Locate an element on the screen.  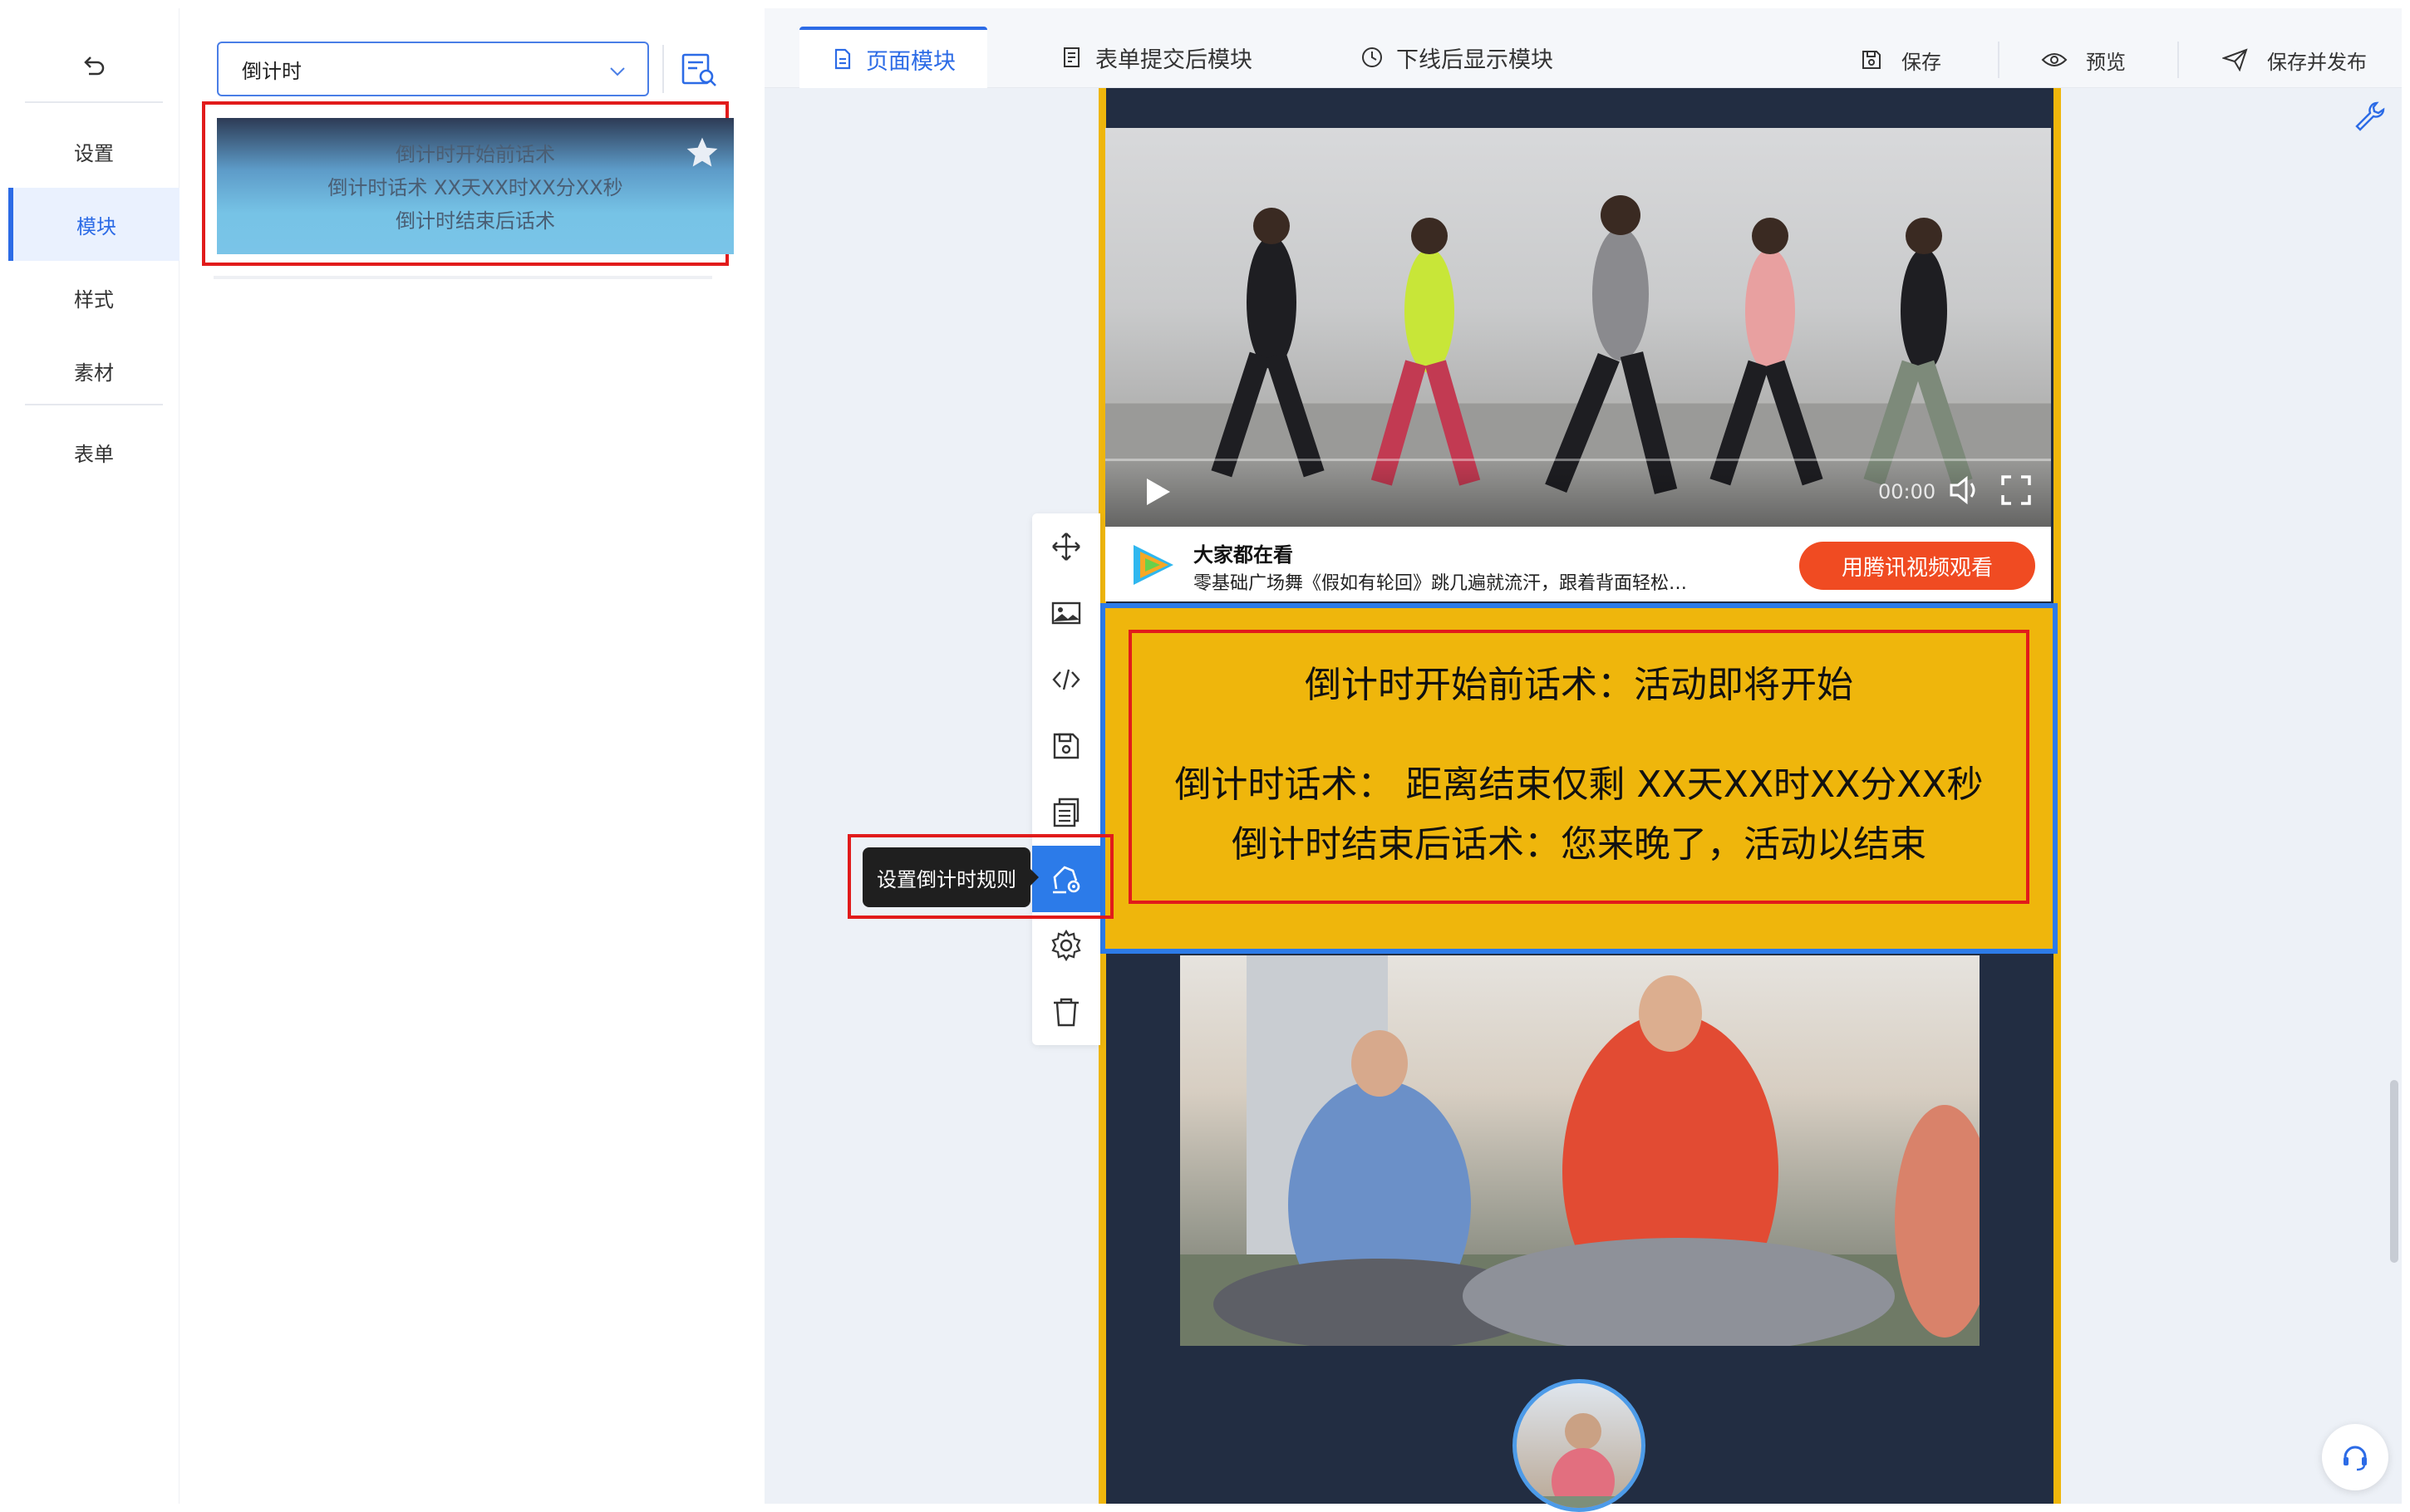
left-nav: 设置 模块 样式 素材 表单 is located at coordinates (94, 756).